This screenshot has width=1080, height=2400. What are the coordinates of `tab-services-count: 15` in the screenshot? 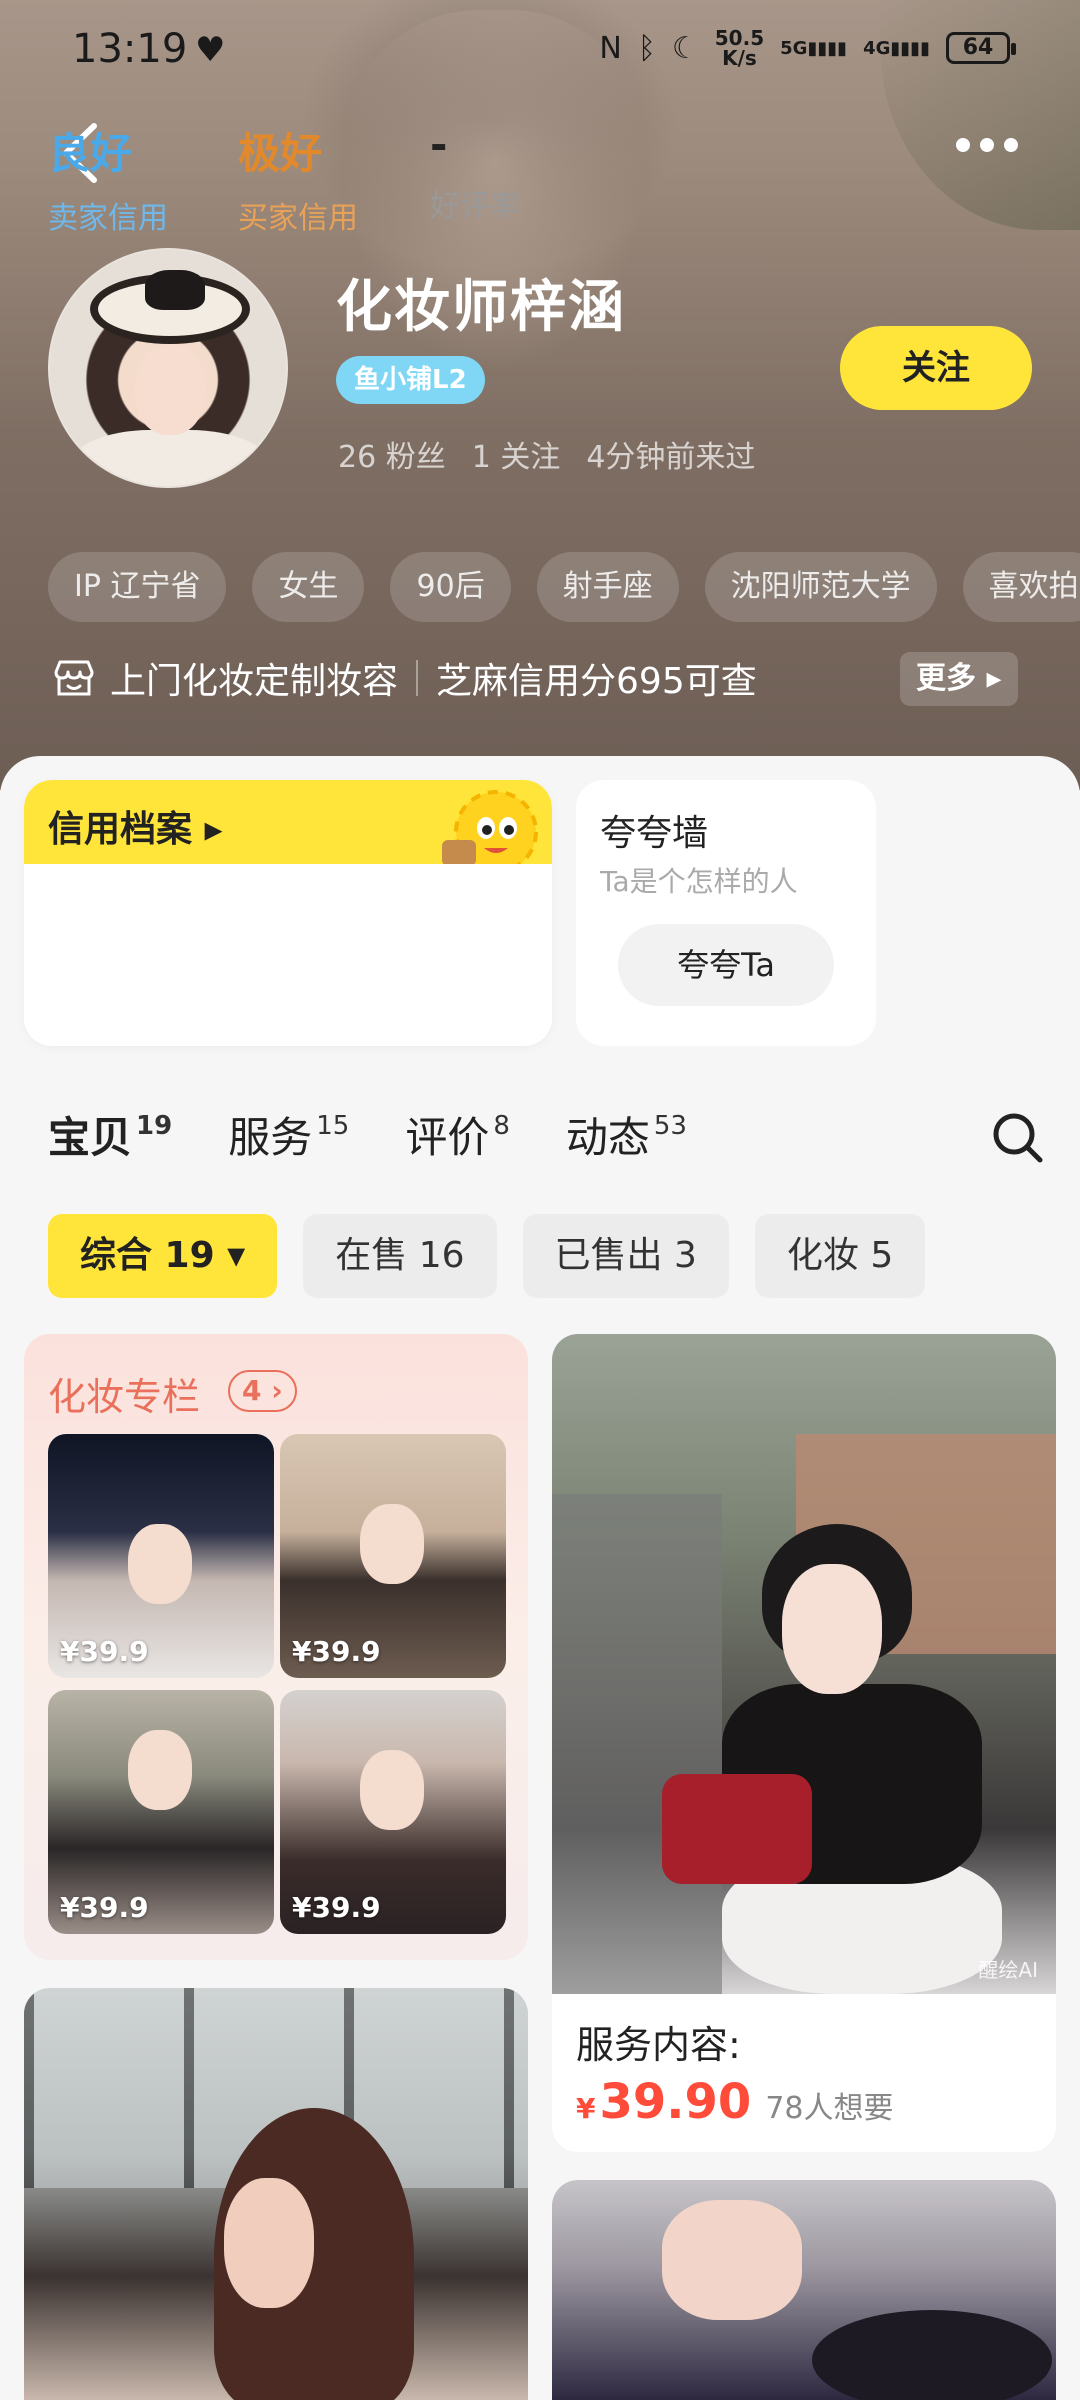 It's located at (333, 1126).